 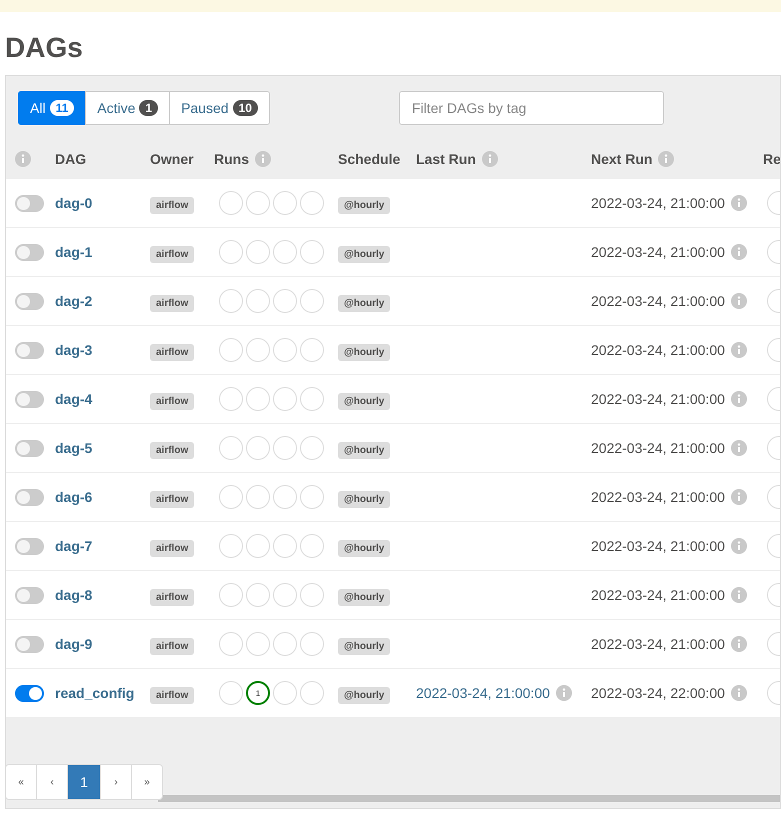 What do you see at coordinates (73, 497) in the screenshot?
I see `dag-link: dag-6` at bounding box center [73, 497].